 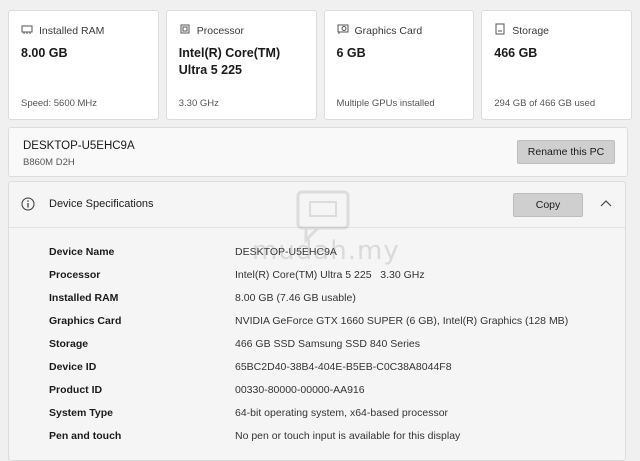 I want to click on processor-icon, so click(x=185, y=30).